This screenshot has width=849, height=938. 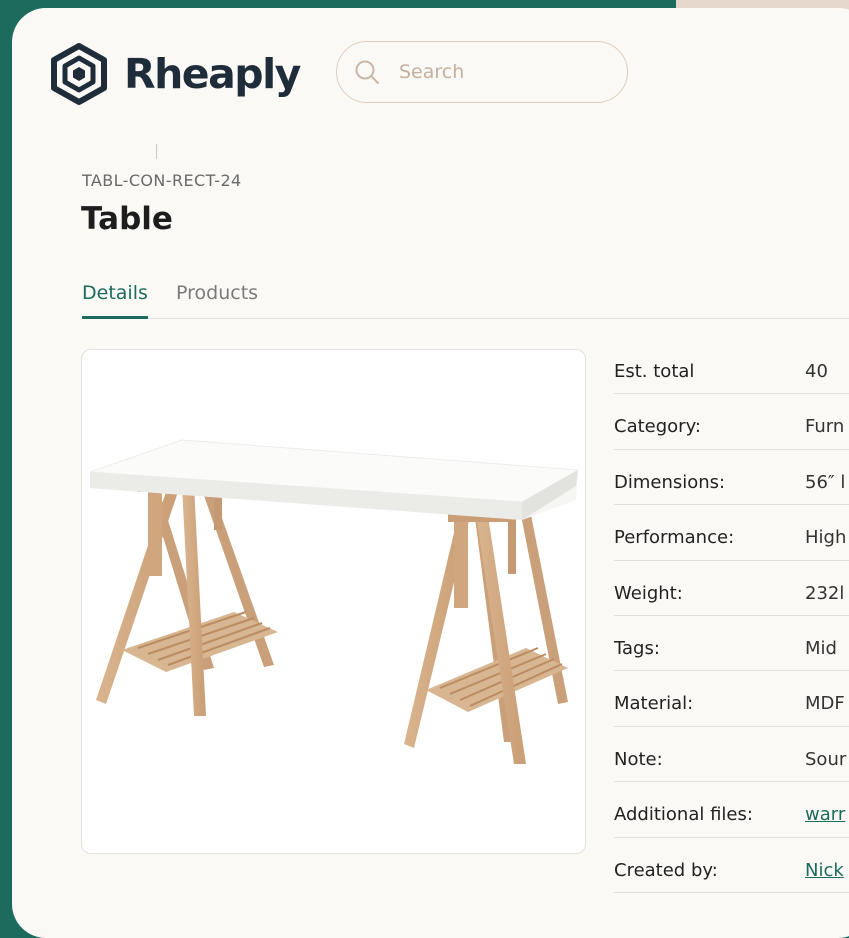 I want to click on detail-label: Created by:, so click(x=666, y=870).